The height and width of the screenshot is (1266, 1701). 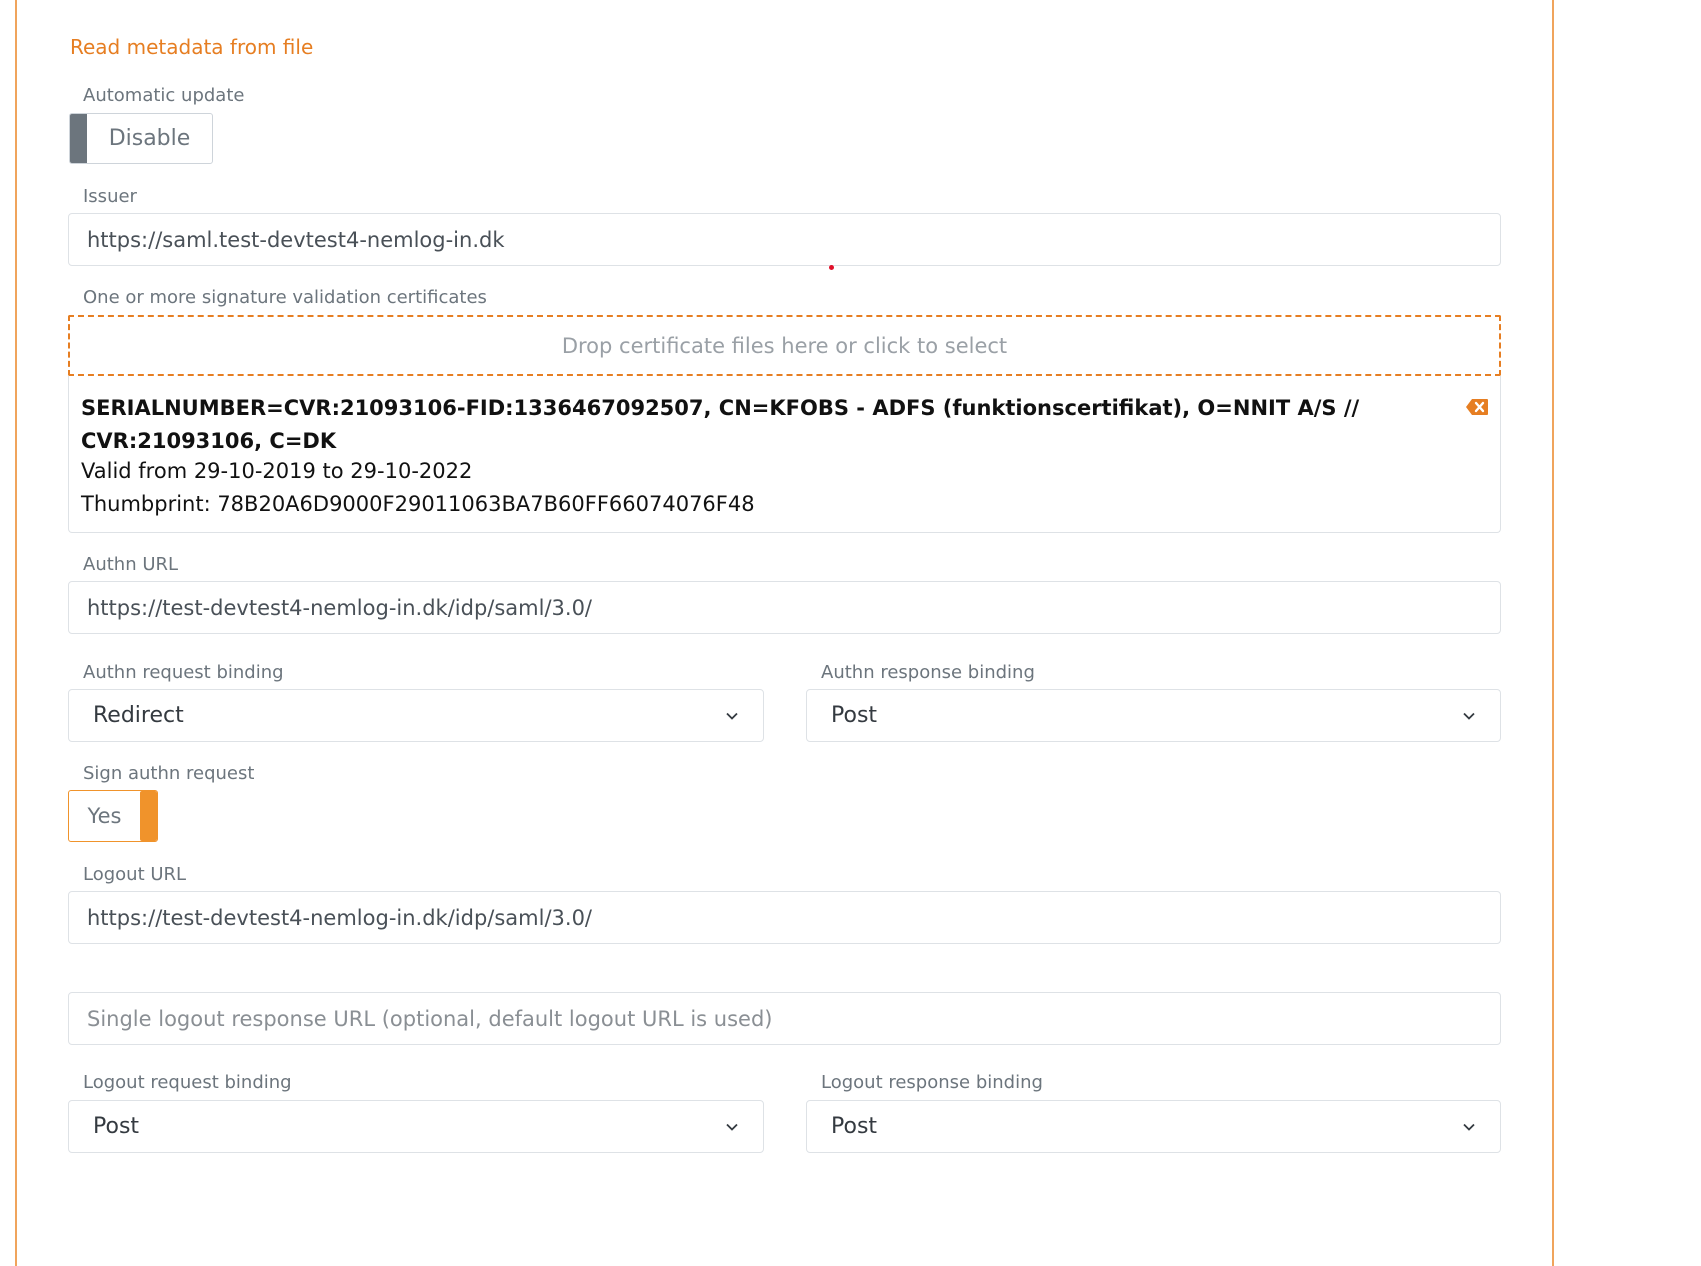 I want to click on automatic-update-label: Automatic update, so click(x=164, y=95).